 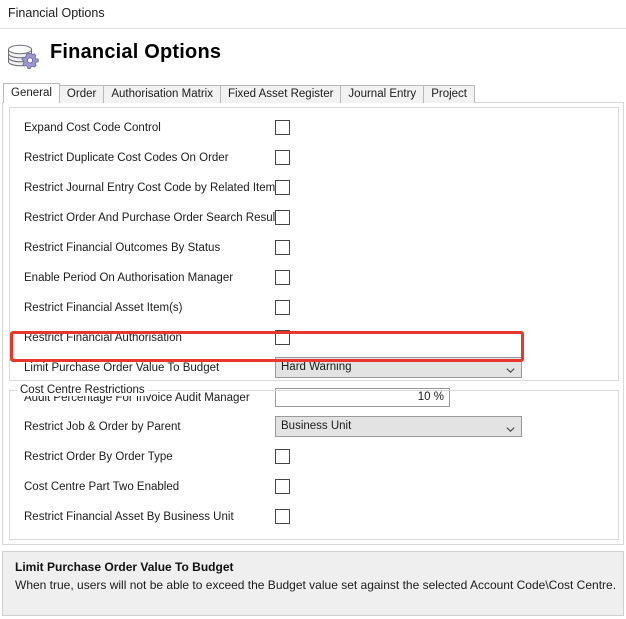 I want to click on option-row-expand-cost-code-control: Expand Cost Code Control, so click(x=314, y=131).